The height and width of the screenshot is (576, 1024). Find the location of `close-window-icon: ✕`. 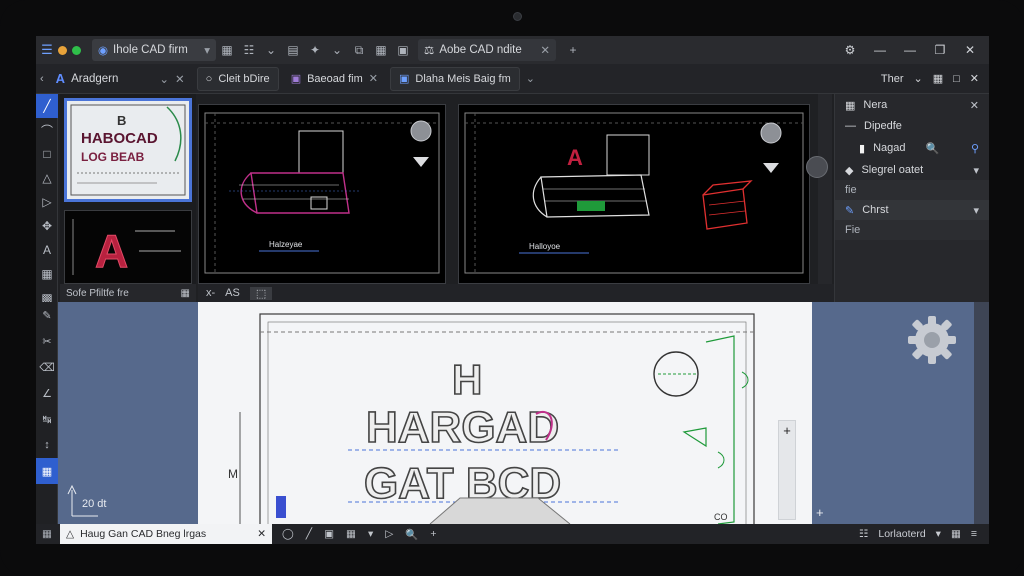

close-window-icon: ✕ is located at coordinates (970, 50).